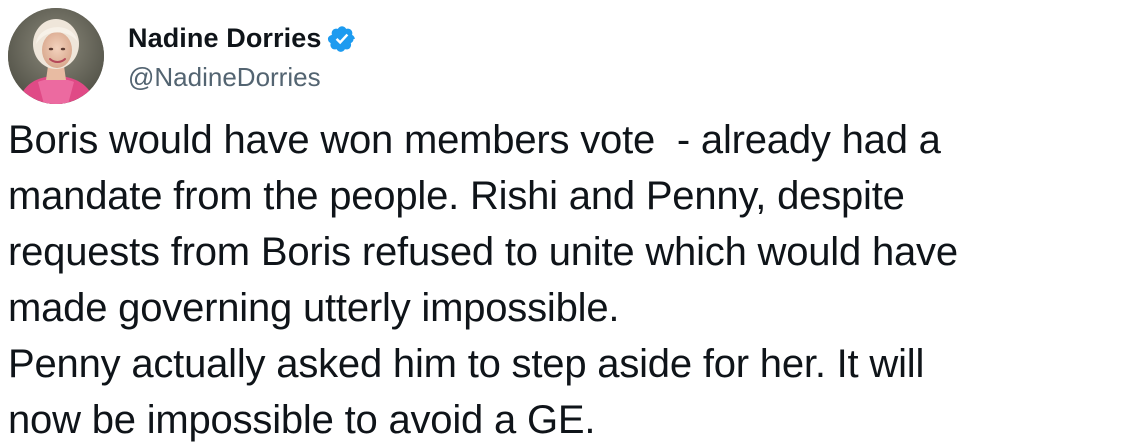 This screenshot has width=1125, height=448. I want to click on user-handle: @NadineDorries, so click(242, 77).